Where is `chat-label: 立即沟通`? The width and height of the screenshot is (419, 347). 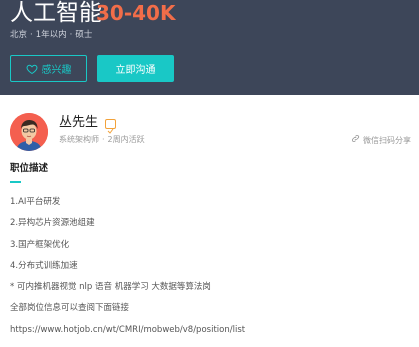 chat-label: 立即沟通 is located at coordinates (135, 70).